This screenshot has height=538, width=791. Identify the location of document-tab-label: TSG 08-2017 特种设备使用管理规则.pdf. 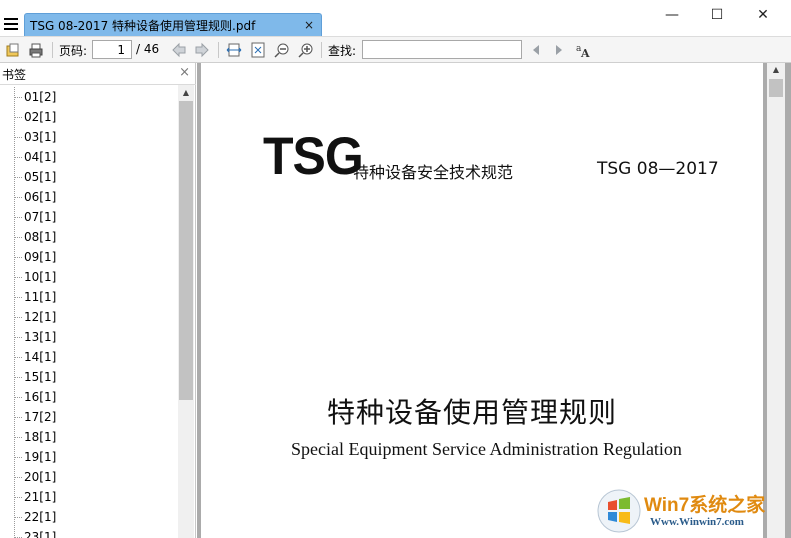
(143, 25).